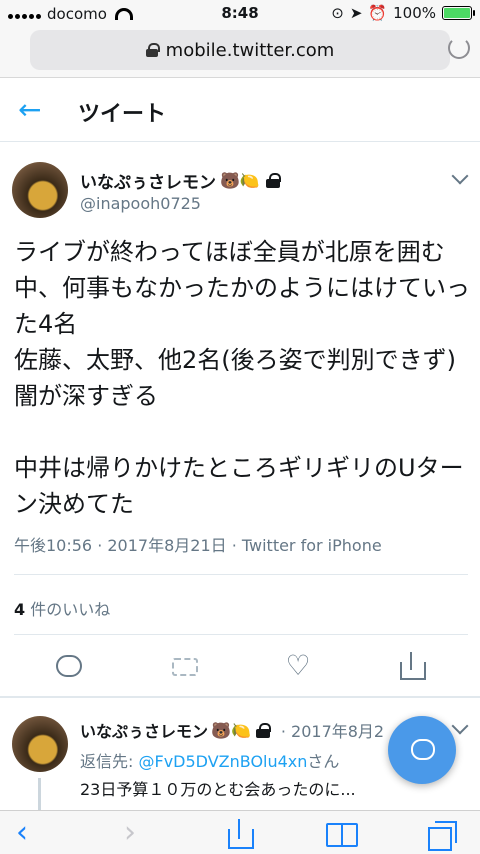 The image size is (480, 854). I want to click on bookmarks-icon, so click(342, 834).